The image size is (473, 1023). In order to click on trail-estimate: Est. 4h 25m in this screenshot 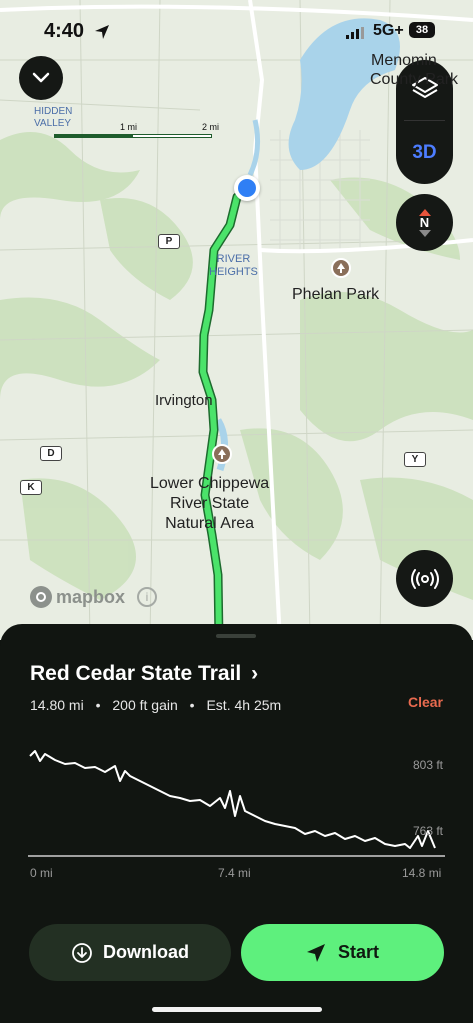, I will do `click(244, 705)`.